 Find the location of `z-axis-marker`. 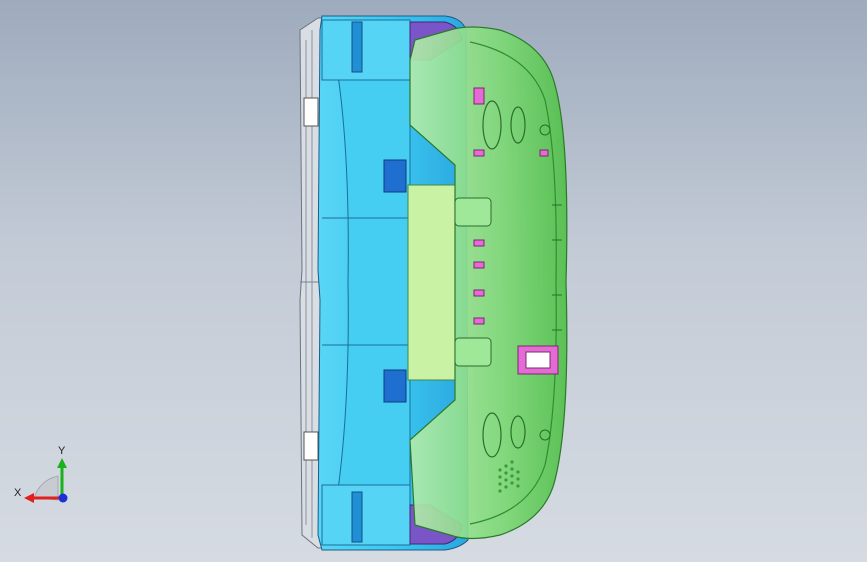

z-axis-marker is located at coordinates (63, 498).